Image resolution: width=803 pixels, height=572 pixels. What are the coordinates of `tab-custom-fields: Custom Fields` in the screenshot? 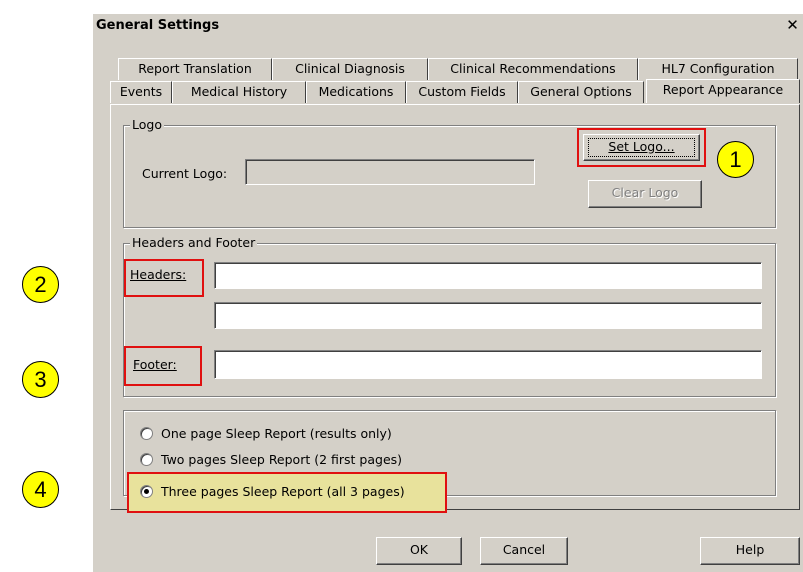 It's located at (462, 92).